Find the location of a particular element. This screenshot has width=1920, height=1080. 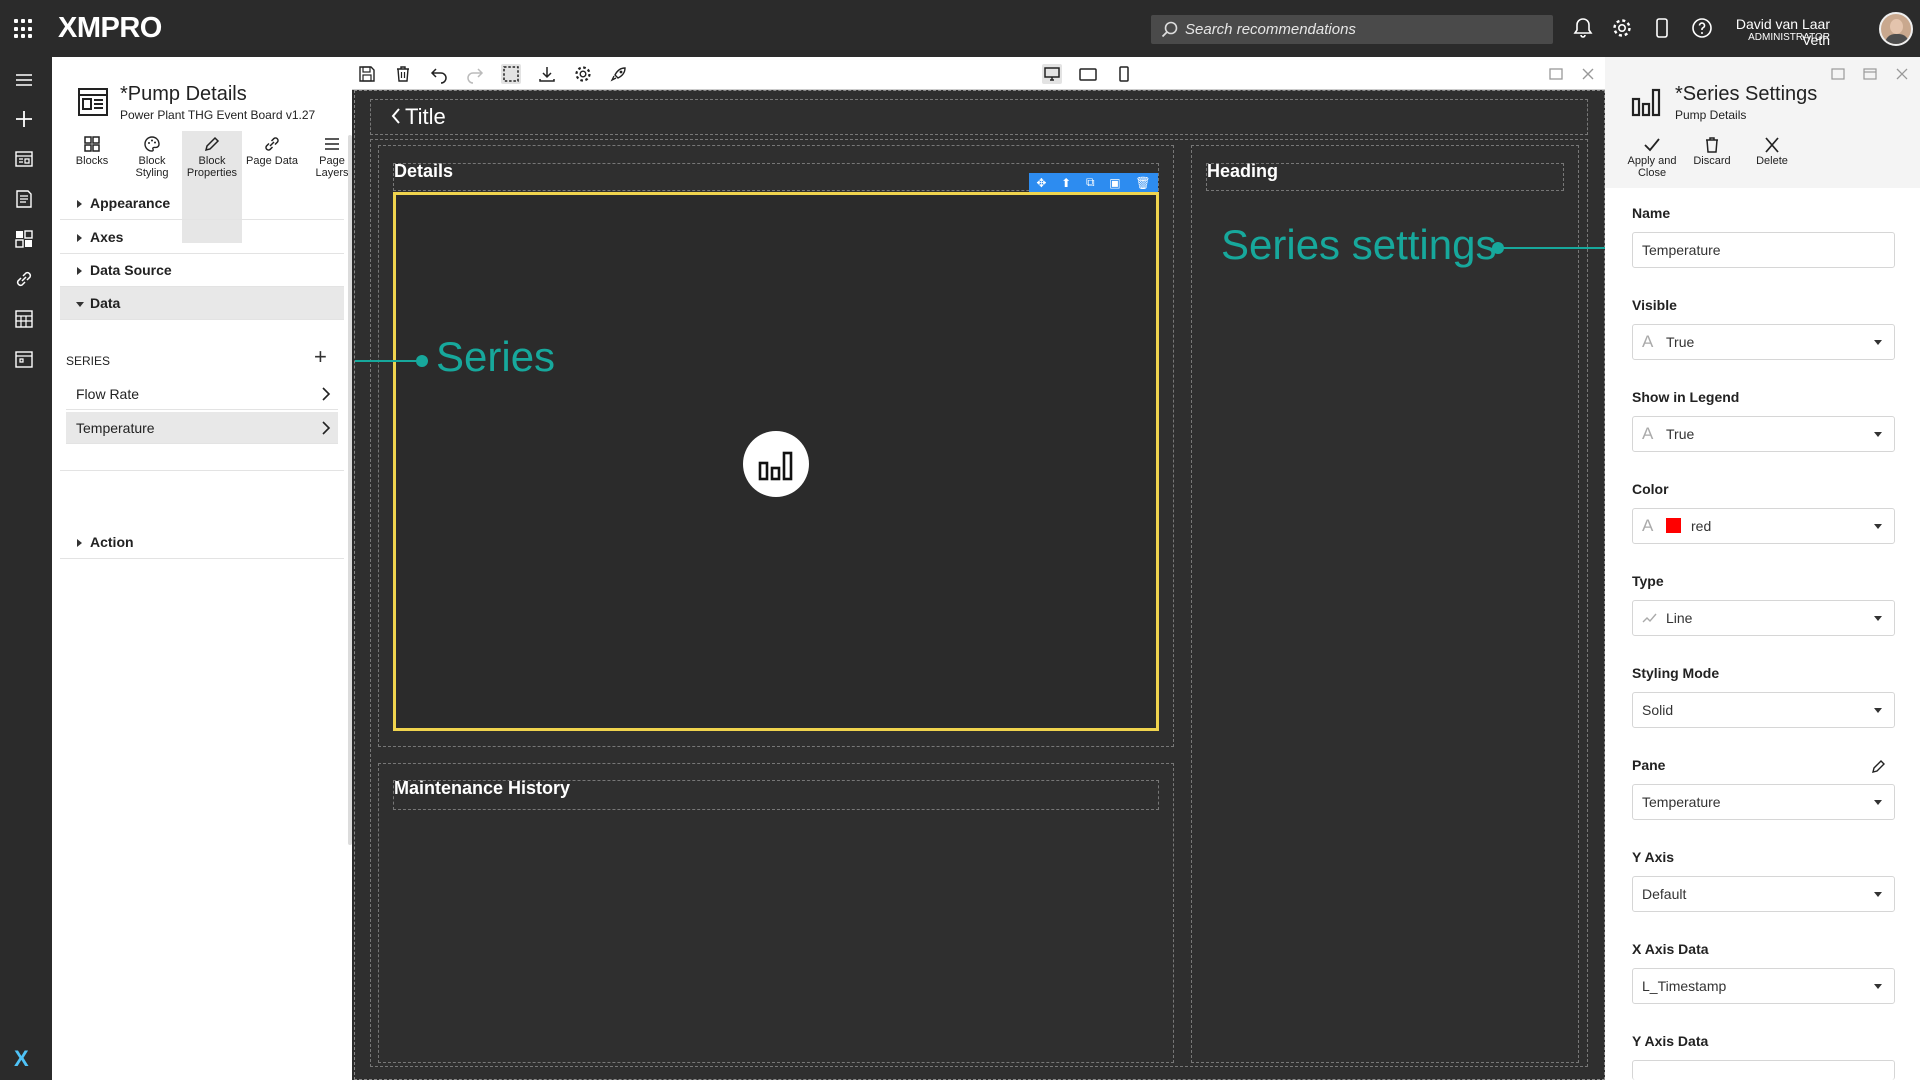

discard-button: Discard is located at coordinates (1712, 152).